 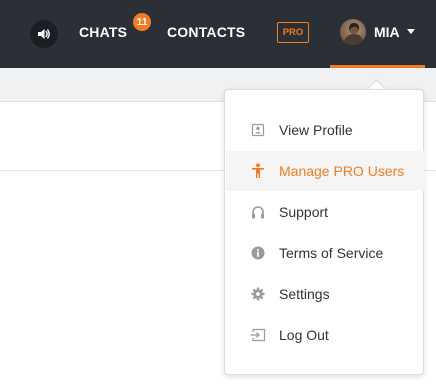 I want to click on nav-contacts-link: CONTACTS, so click(x=206, y=32).